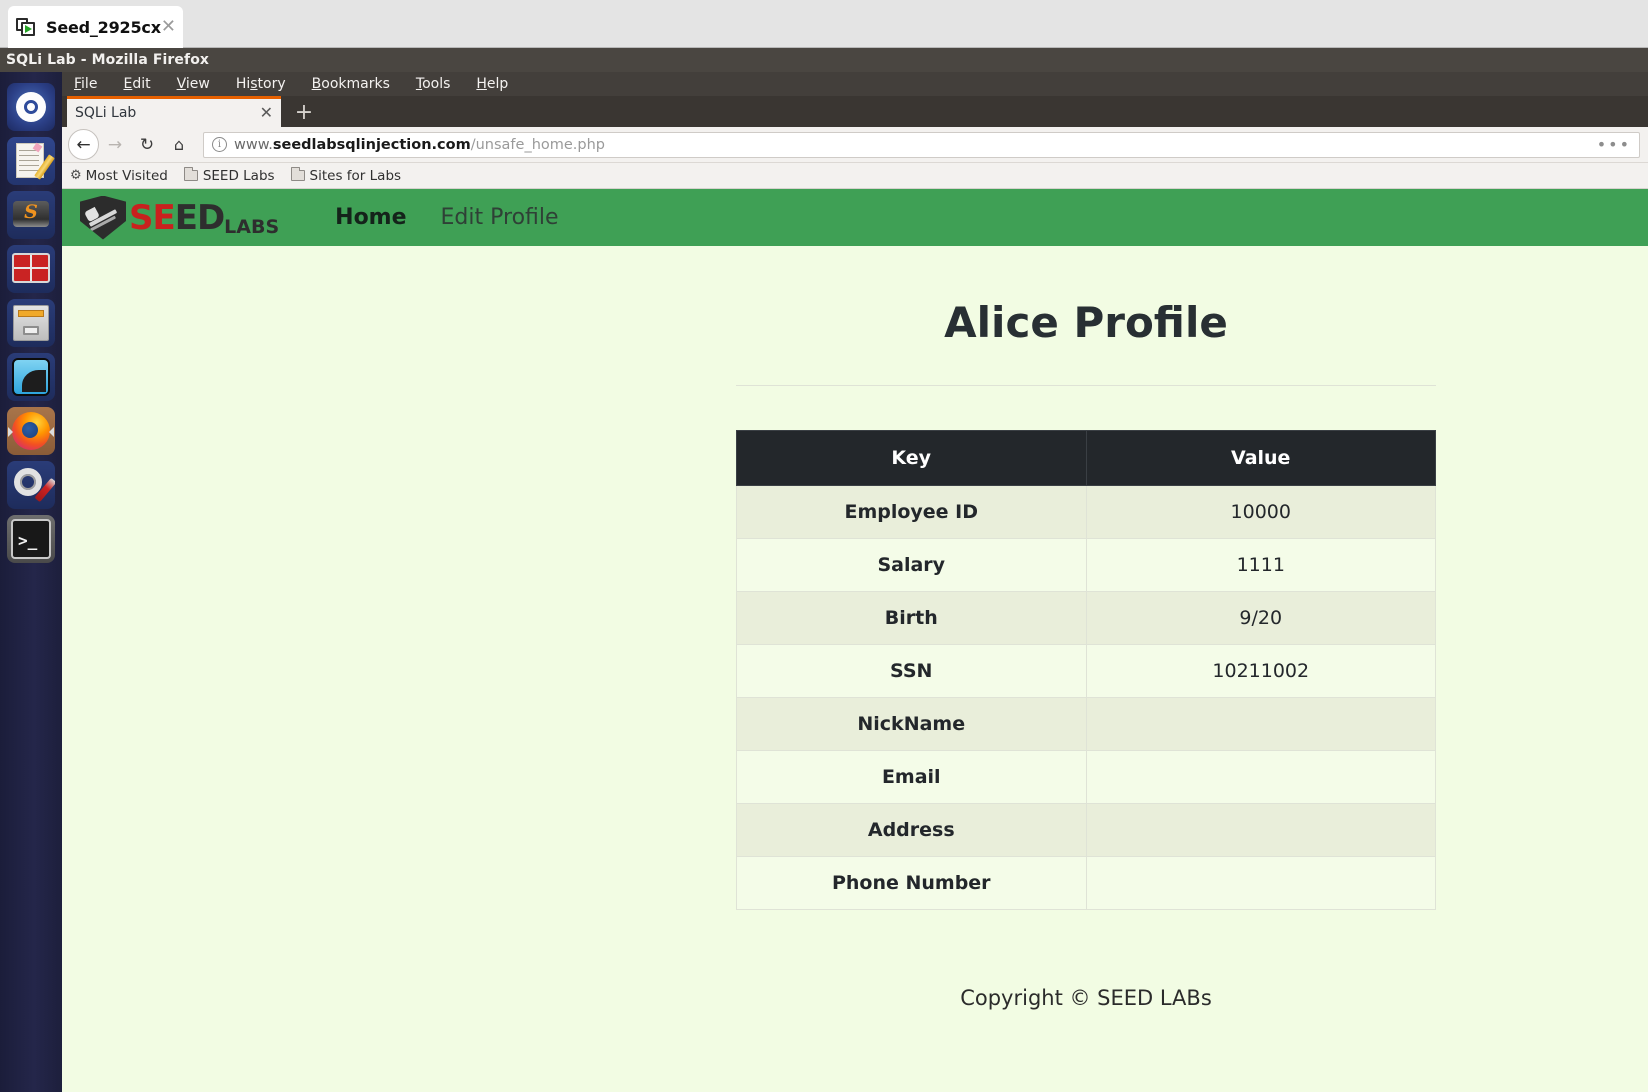  I want to click on column-header-value: Value, so click(1260, 458).